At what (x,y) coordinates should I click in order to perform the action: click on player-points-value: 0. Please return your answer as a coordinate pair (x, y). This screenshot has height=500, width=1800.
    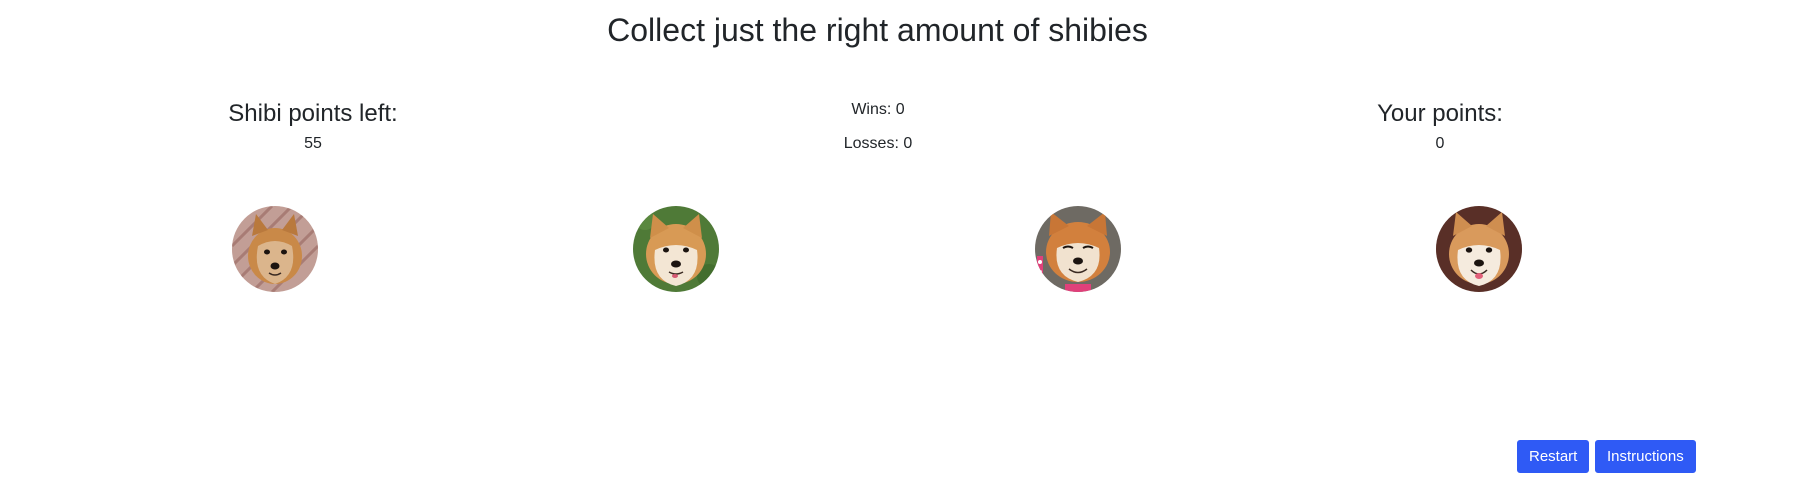
    Looking at the image, I should click on (1440, 143).